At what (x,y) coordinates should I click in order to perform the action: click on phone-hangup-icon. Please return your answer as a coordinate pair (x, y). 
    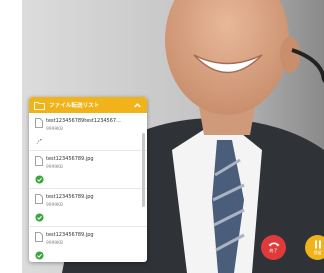
    Looking at the image, I should click on (273, 244).